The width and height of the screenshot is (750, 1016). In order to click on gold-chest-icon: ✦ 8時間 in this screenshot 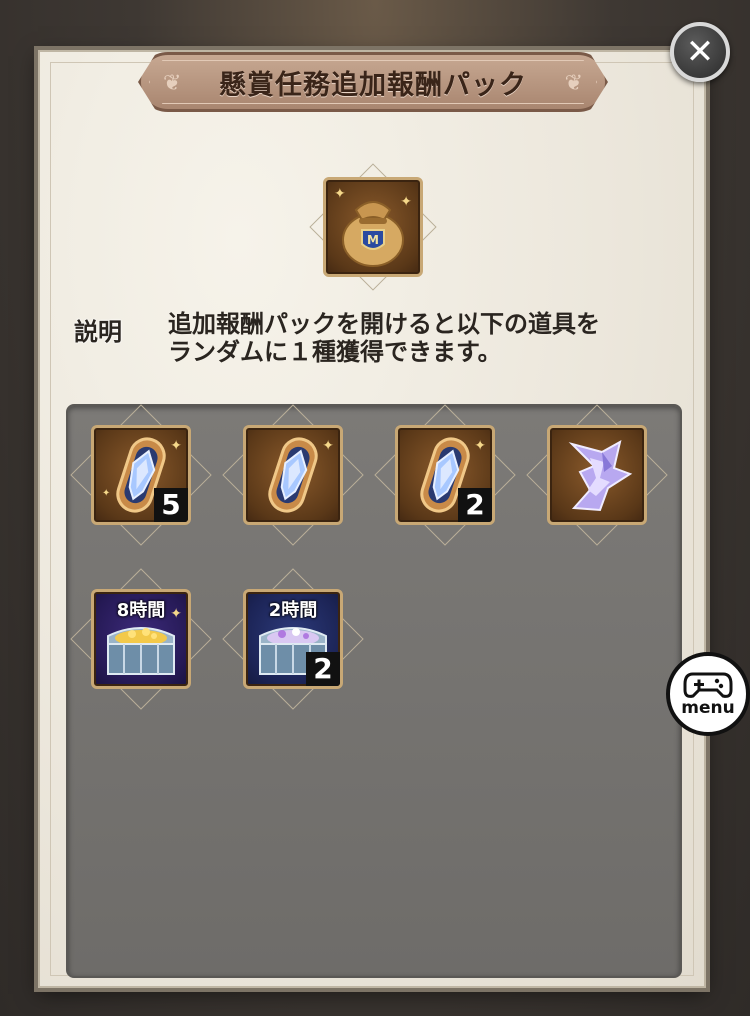, I will do `click(141, 639)`.